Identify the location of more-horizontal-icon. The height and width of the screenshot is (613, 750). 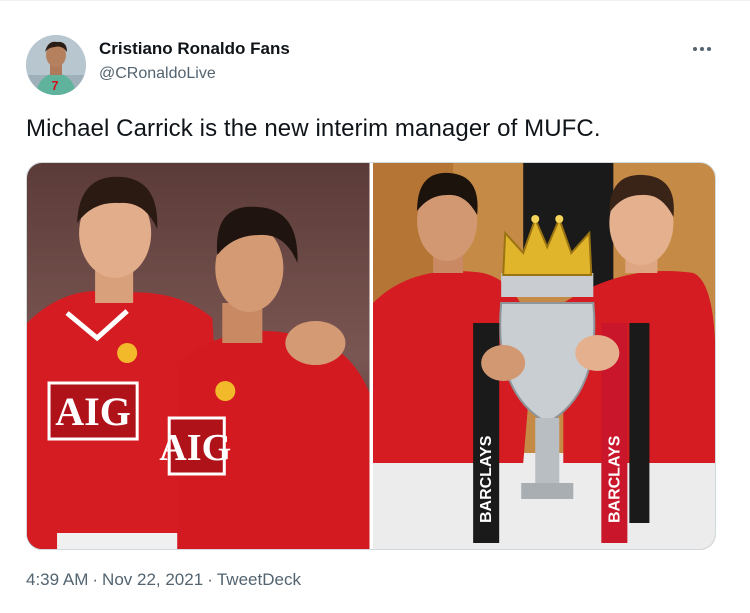
(702, 49).